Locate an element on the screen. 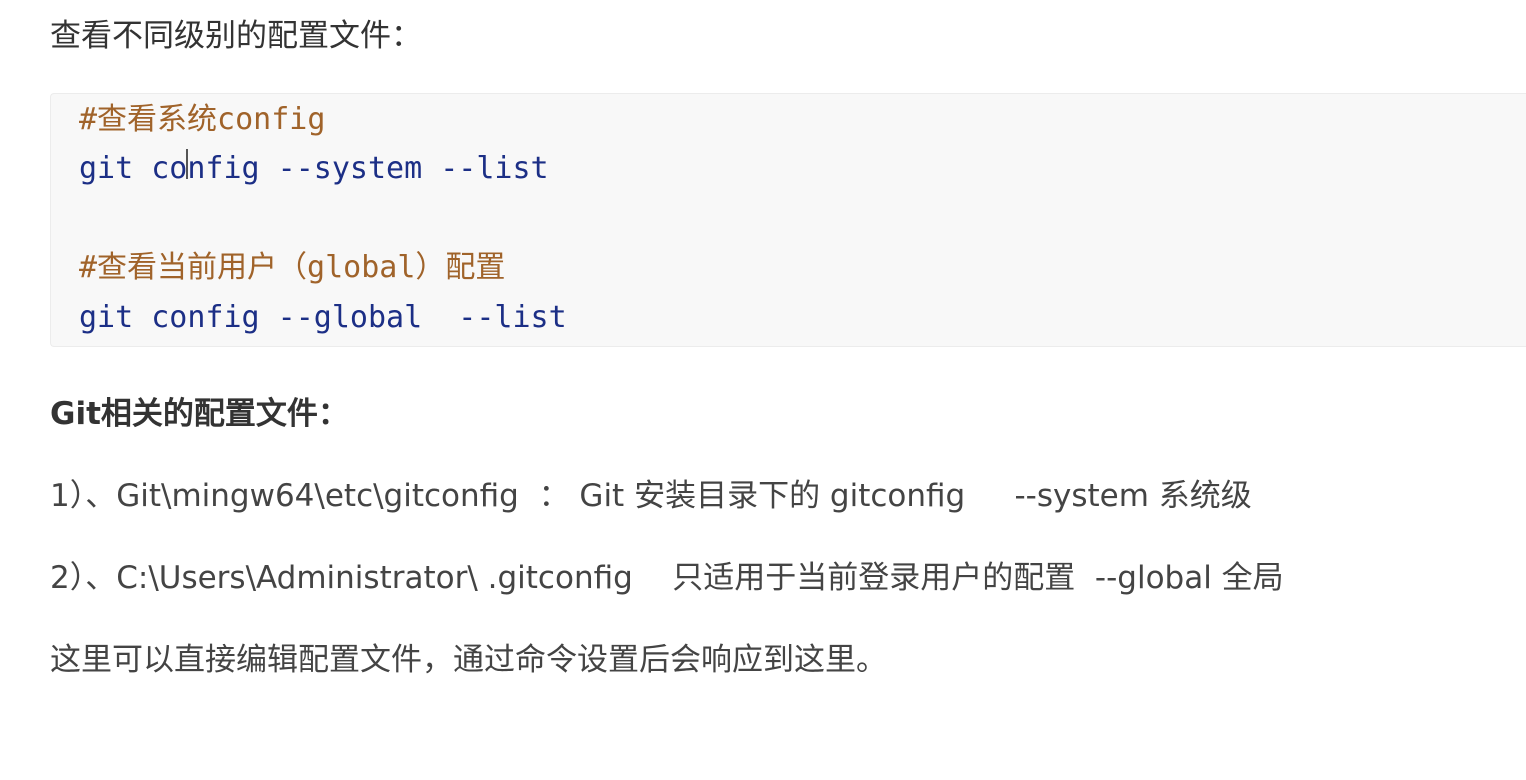 The width and height of the screenshot is (1526, 780). closing-text: 这里可以直接编辑配置文件，通过命令设置后会响应到这里。 is located at coordinates (468, 660).